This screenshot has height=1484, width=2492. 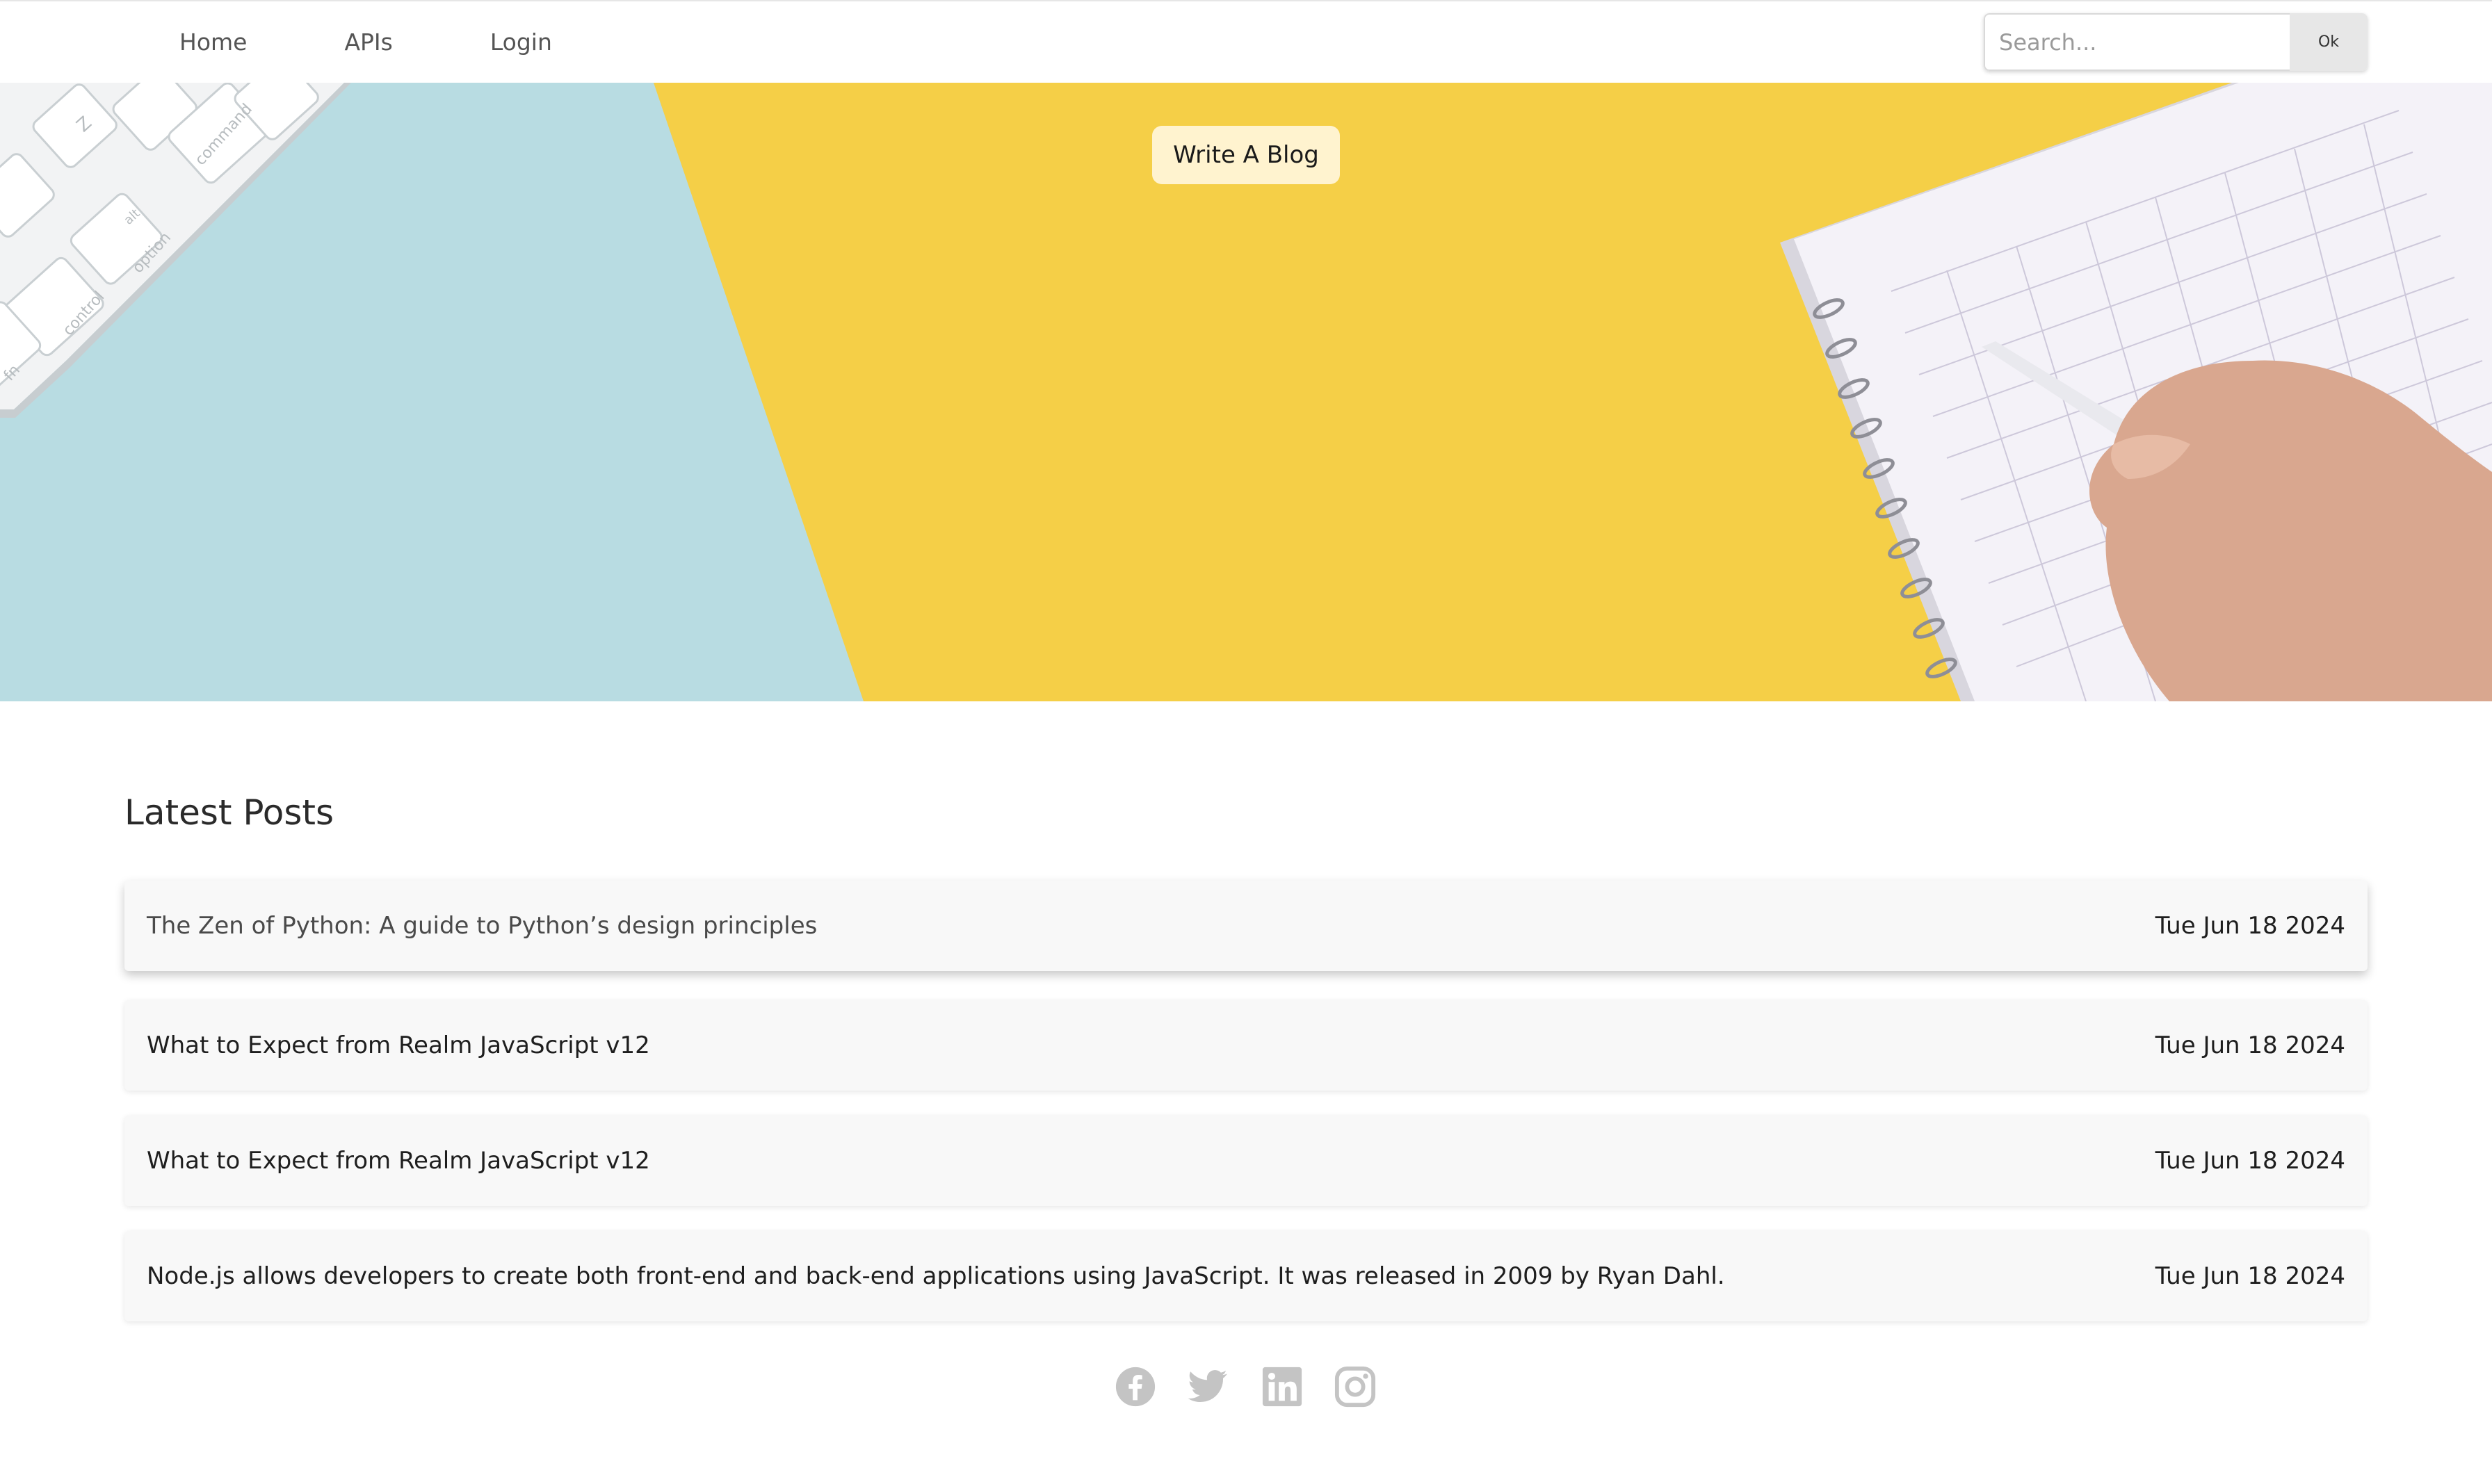 What do you see at coordinates (1282, 1386) in the screenshot?
I see `linkedin-icon` at bounding box center [1282, 1386].